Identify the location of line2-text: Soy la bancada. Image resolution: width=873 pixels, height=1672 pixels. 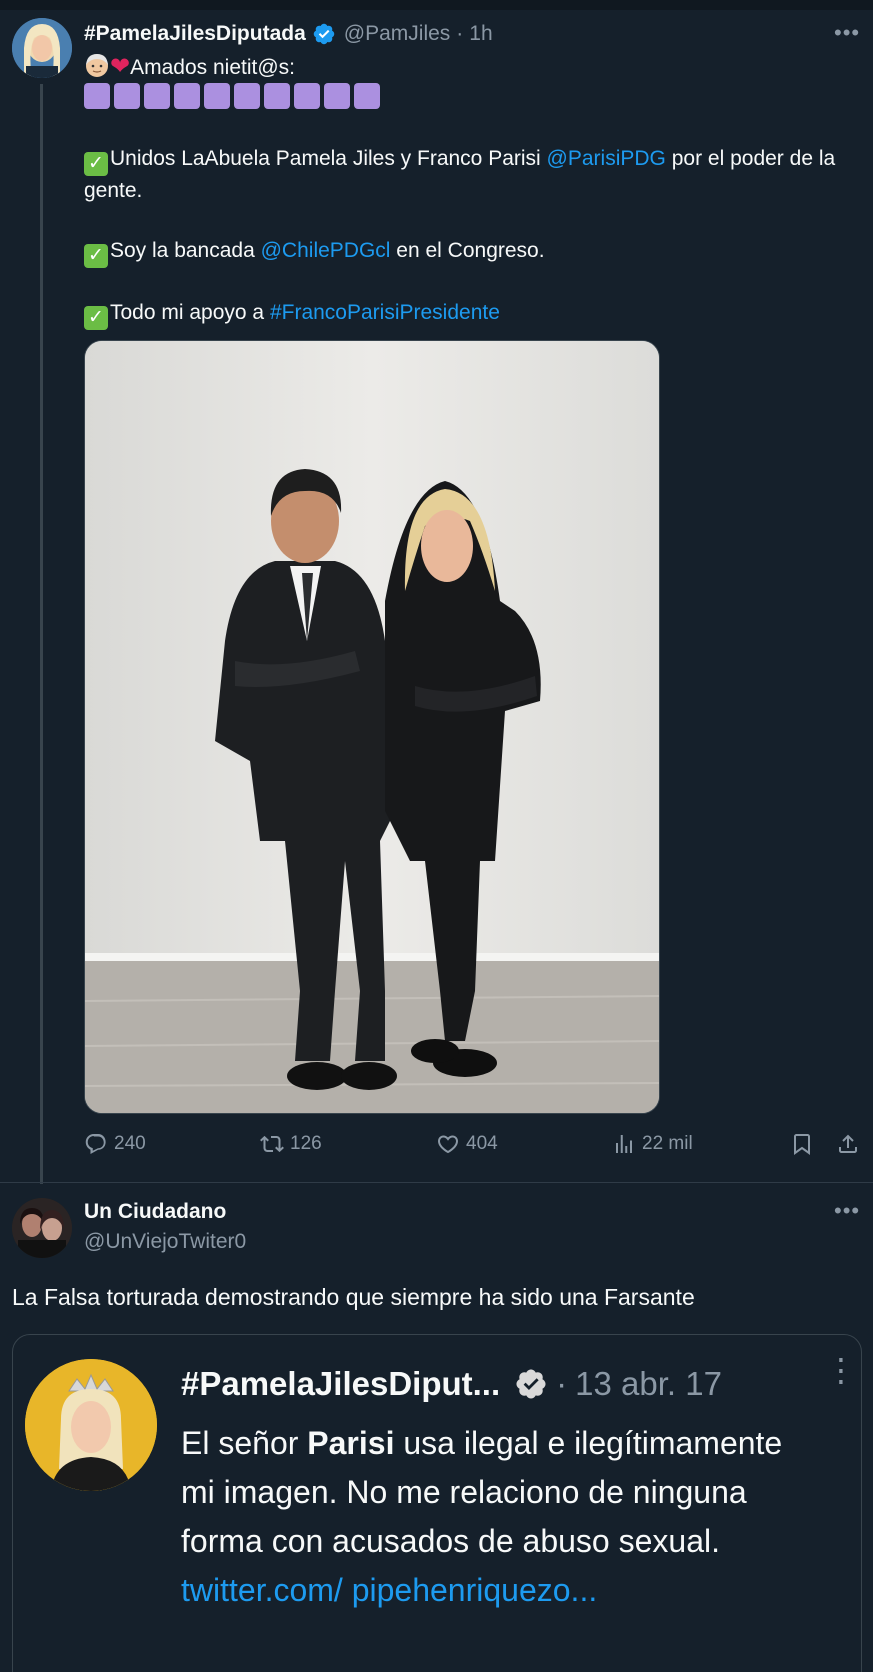
(185, 250).